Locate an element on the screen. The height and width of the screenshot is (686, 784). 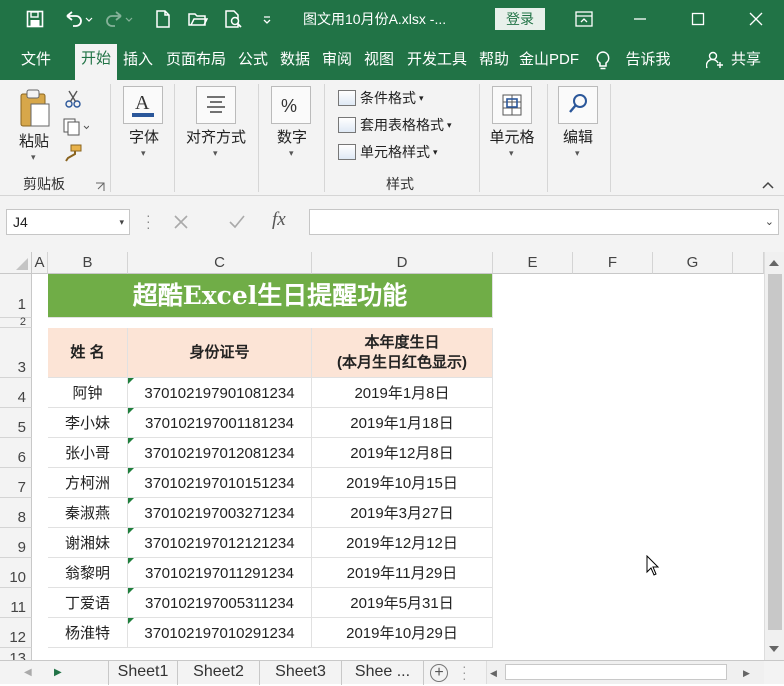
cell-name: 翁黎明 is located at coordinates (88, 573).